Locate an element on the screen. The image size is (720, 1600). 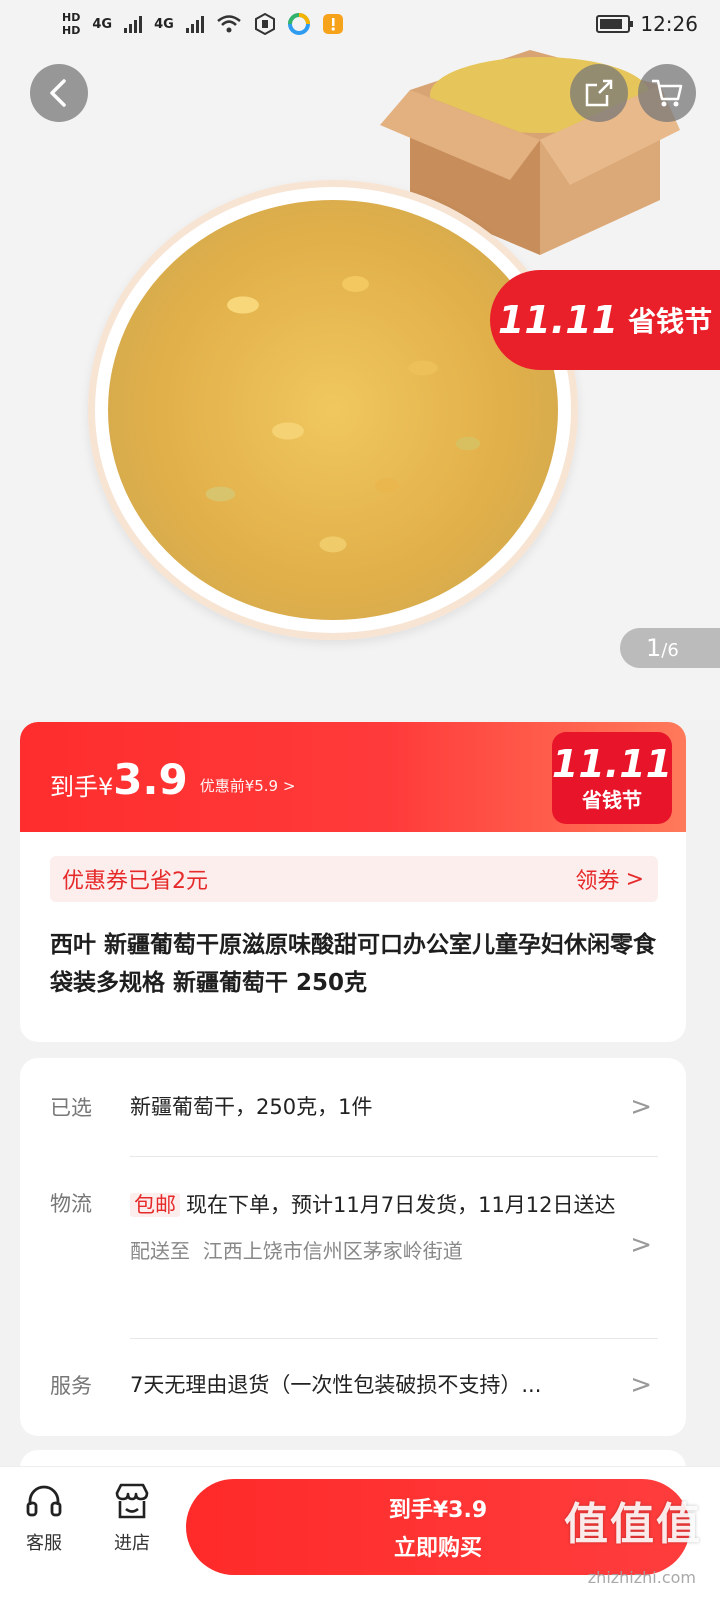
image-page-indicator: 1 /6 is located at coordinates (670, 648).